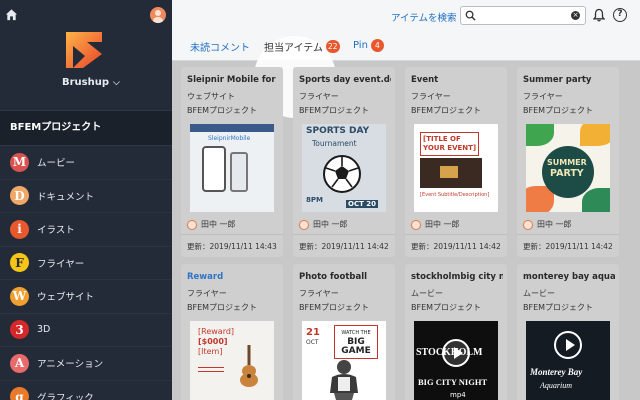 The image size is (640, 400). What do you see at coordinates (455, 195) in the screenshot?
I see `thumbnail-text: [Event Subtitle/Description]` at bounding box center [455, 195].